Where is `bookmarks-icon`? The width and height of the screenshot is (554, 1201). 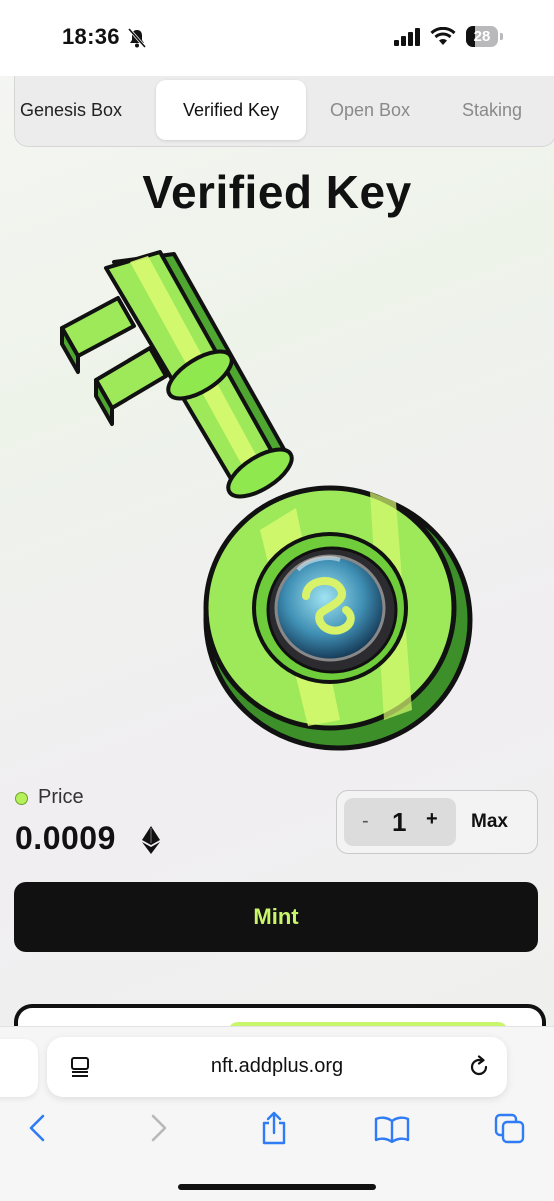 bookmarks-icon is located at coordinates (392, 1129).